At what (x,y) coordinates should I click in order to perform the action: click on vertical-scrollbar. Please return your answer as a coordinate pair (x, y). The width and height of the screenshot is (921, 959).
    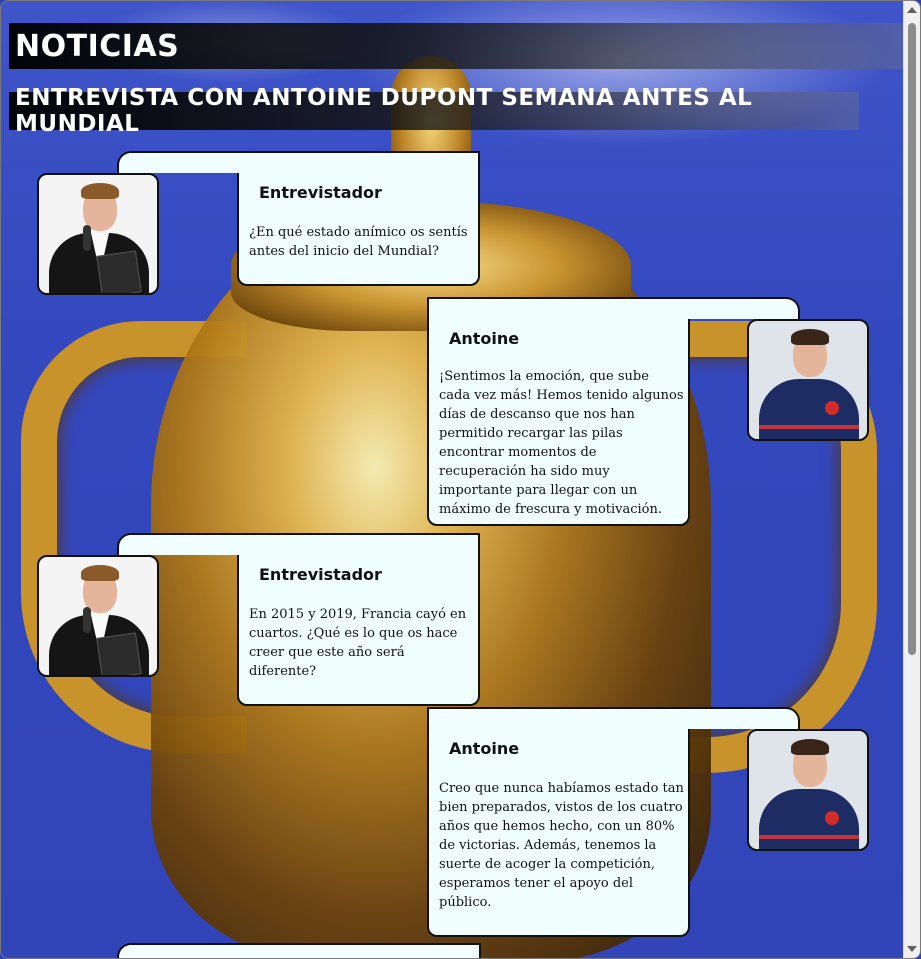
    Looking at the image, I should click on (911, 479).